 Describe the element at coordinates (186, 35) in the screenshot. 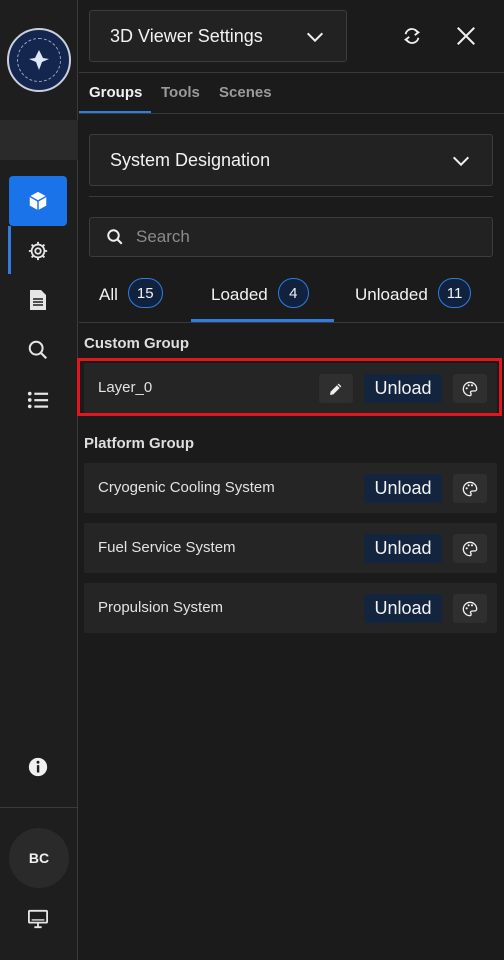

I see `dropdown-title: 3D Viewer Settings` at that location.